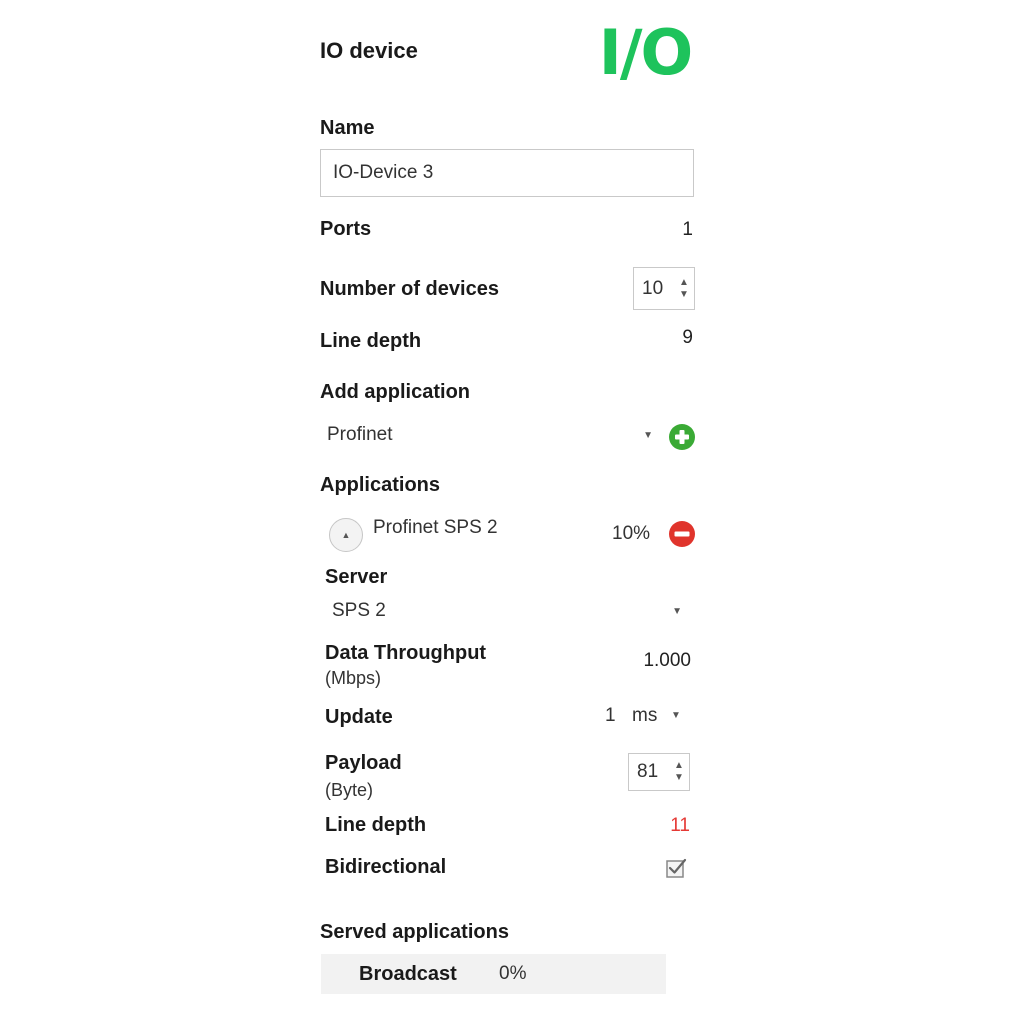 Image resolution: width=1024 pixels, height=1024 pixels. I want to click on add-application-label: Add application, so click(395, 392).